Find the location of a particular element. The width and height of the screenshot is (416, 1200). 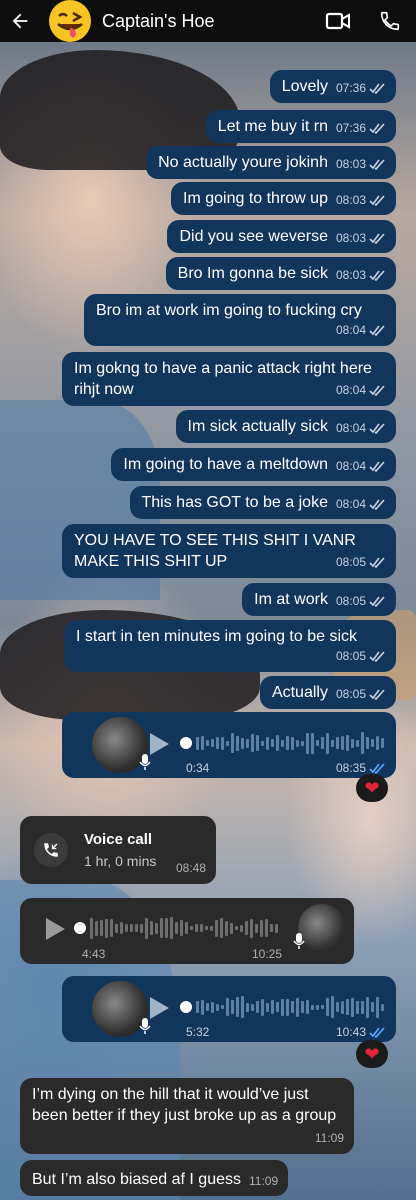

voice-message-incoming: 4:43 10:25 is located at coordinates (187, 931).